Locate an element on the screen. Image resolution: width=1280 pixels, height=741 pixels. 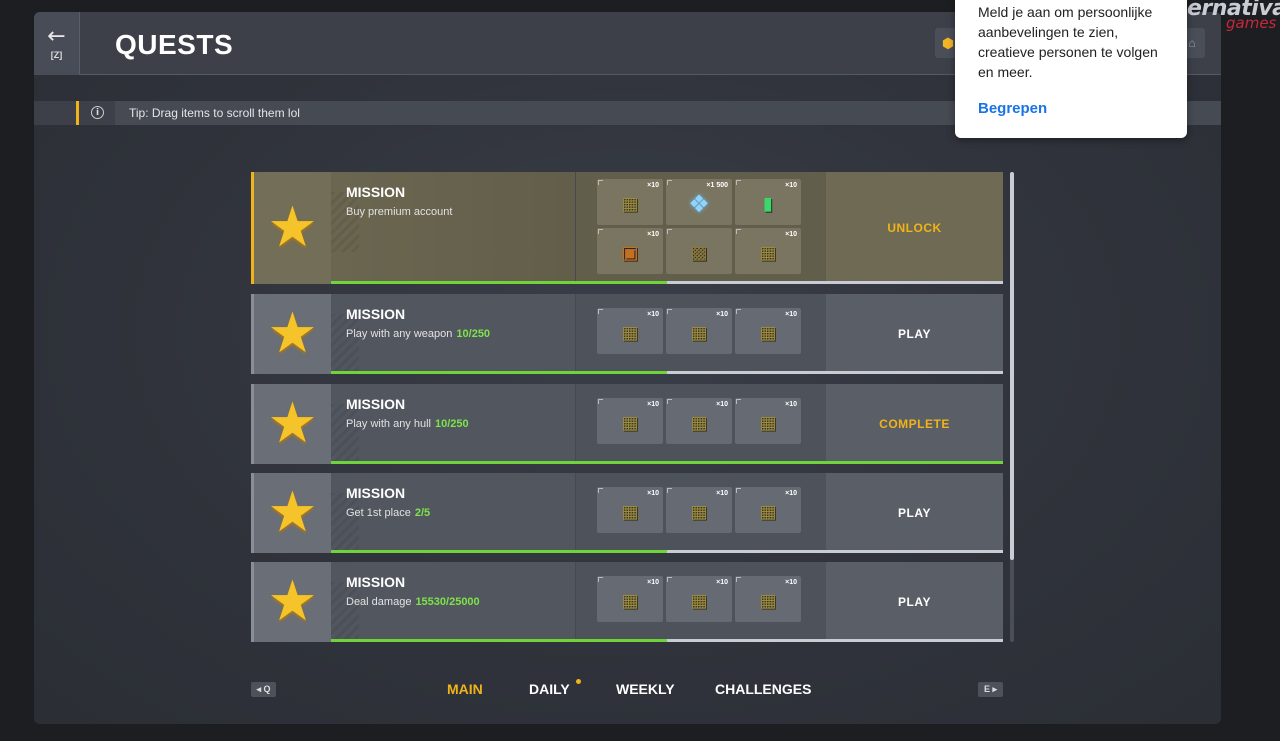
back-button: ← [Z] is located at coordinates (57, 43).